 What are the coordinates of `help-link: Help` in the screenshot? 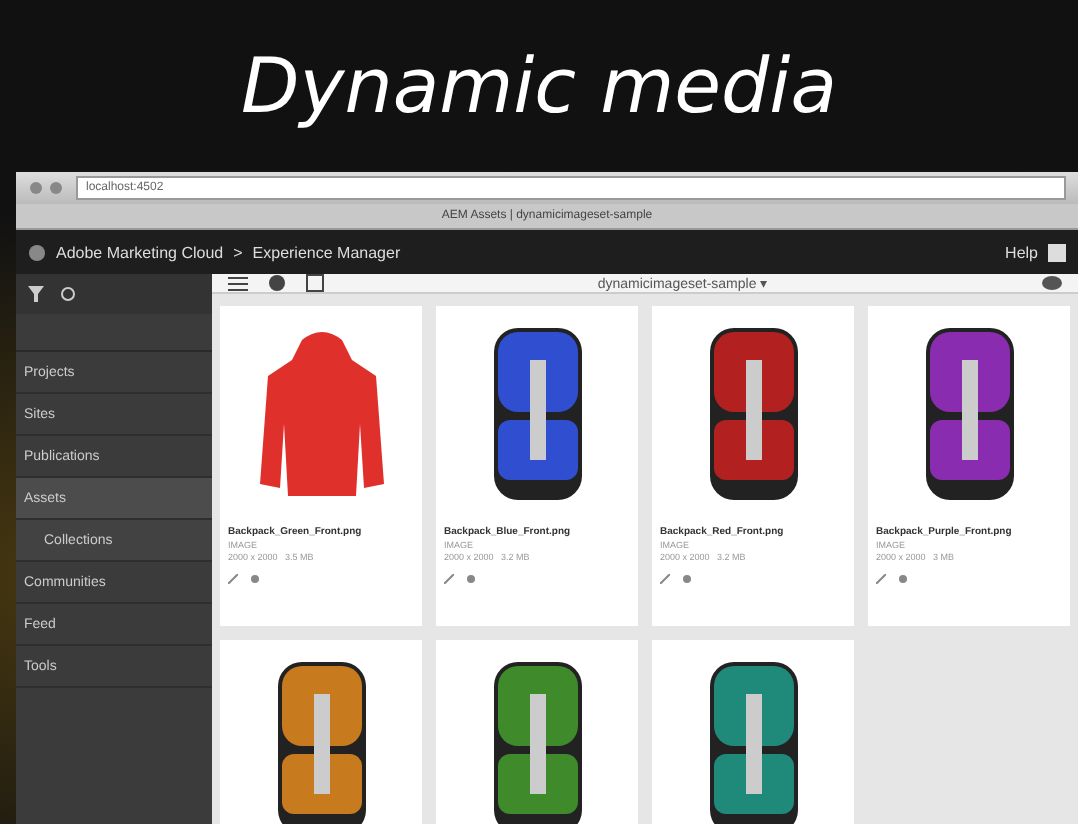 It's located at (1021, 252).